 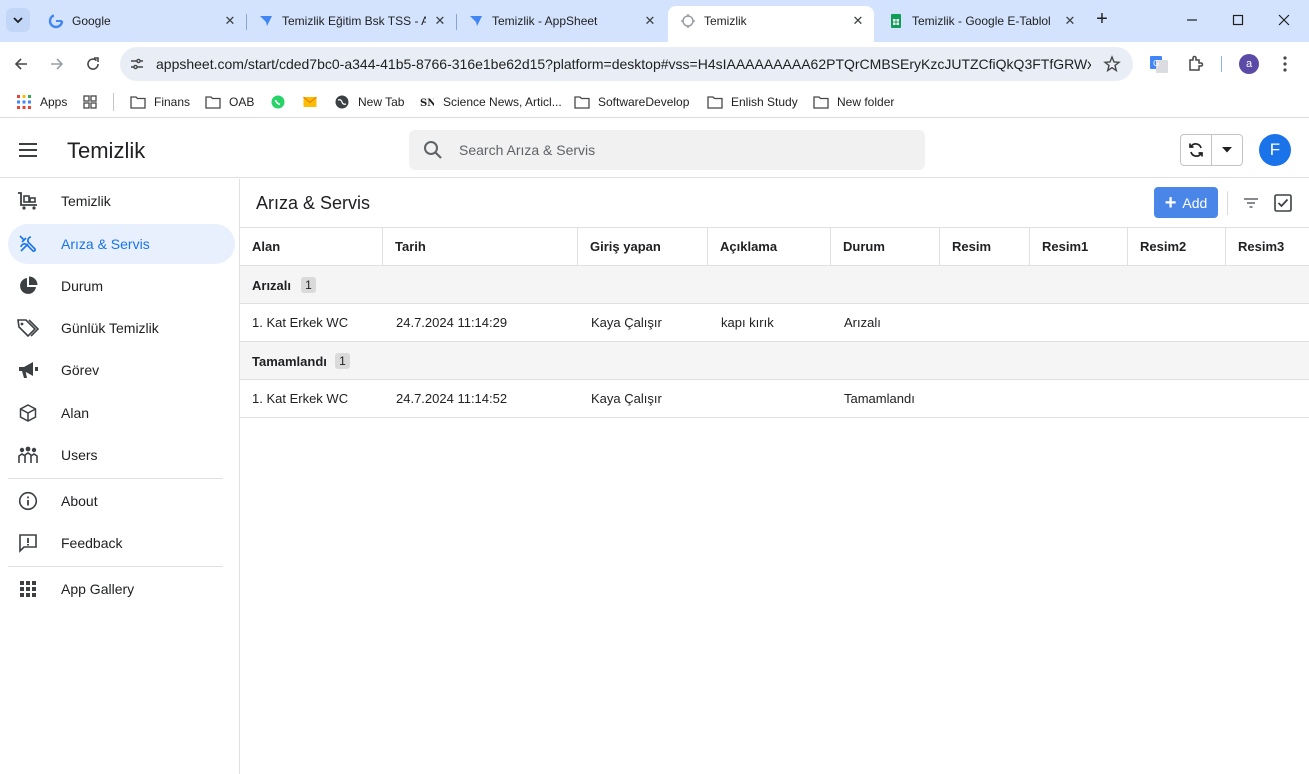 What do you see at coordinates (1186, 202) in the screenshot?
I see `add-button: + Add` at bounding box center [1186, 202].